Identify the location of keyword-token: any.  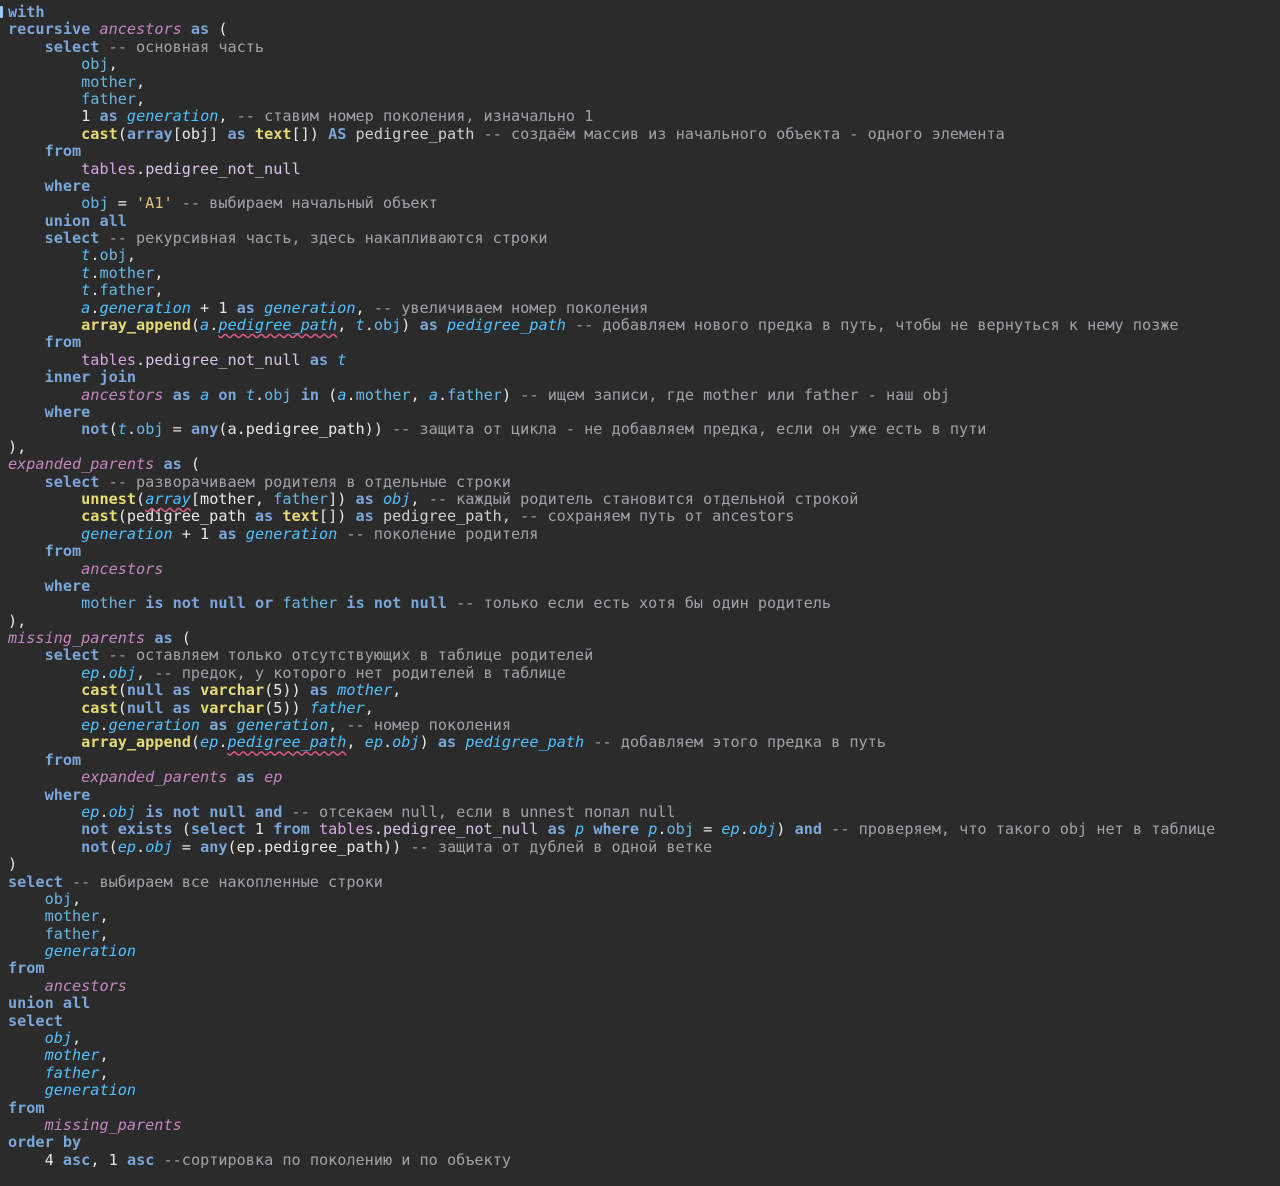
(204, 429).